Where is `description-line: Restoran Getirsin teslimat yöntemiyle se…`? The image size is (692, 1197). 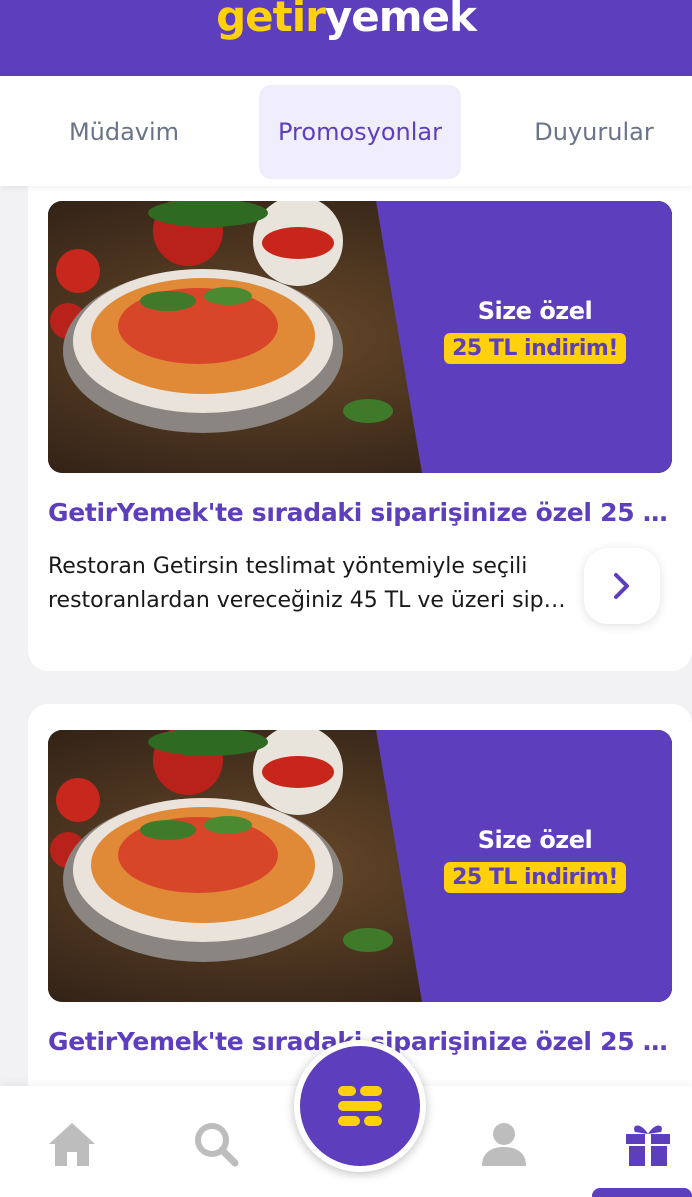 description-line: Restoran Getirsin teslimat yöntemiyle se… is located at coordinates (288, 566).